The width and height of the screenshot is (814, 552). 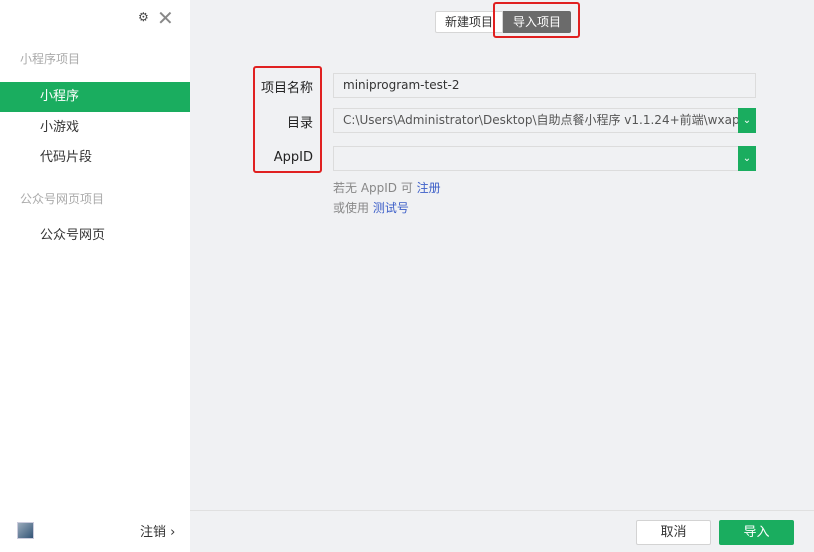 What do you see at coordinates (293, 157) in the screenshot?
I see `appid-label: AppID` at bounding box center [293, 157].